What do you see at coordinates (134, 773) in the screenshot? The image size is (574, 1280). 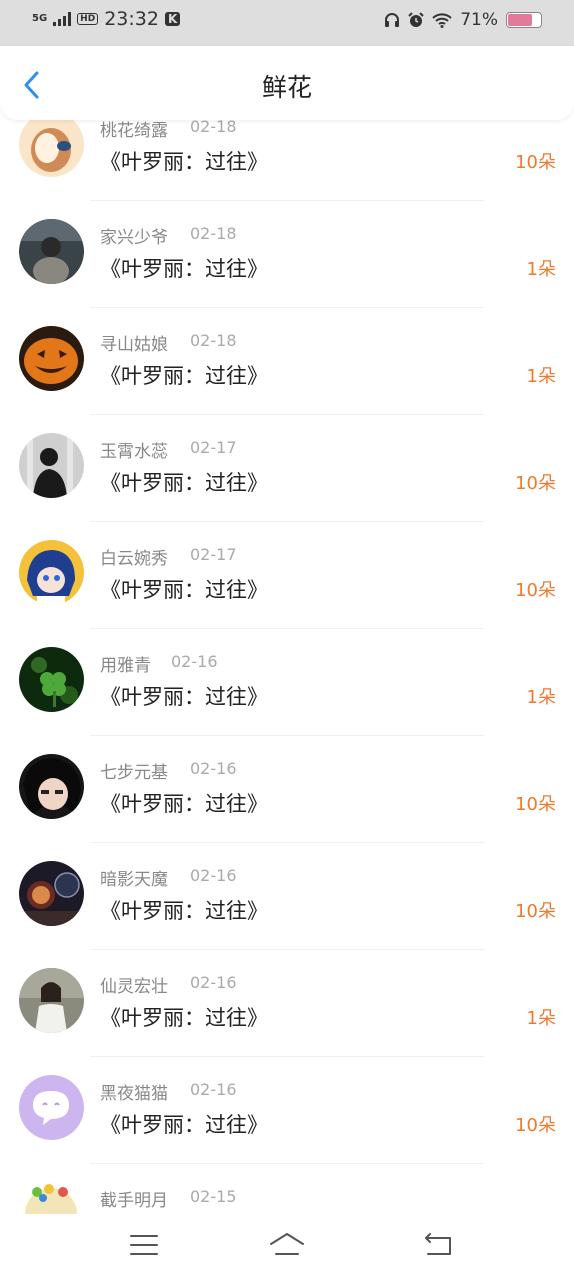 I see `user-name: 七步元基` at bounding box center [134, 773].